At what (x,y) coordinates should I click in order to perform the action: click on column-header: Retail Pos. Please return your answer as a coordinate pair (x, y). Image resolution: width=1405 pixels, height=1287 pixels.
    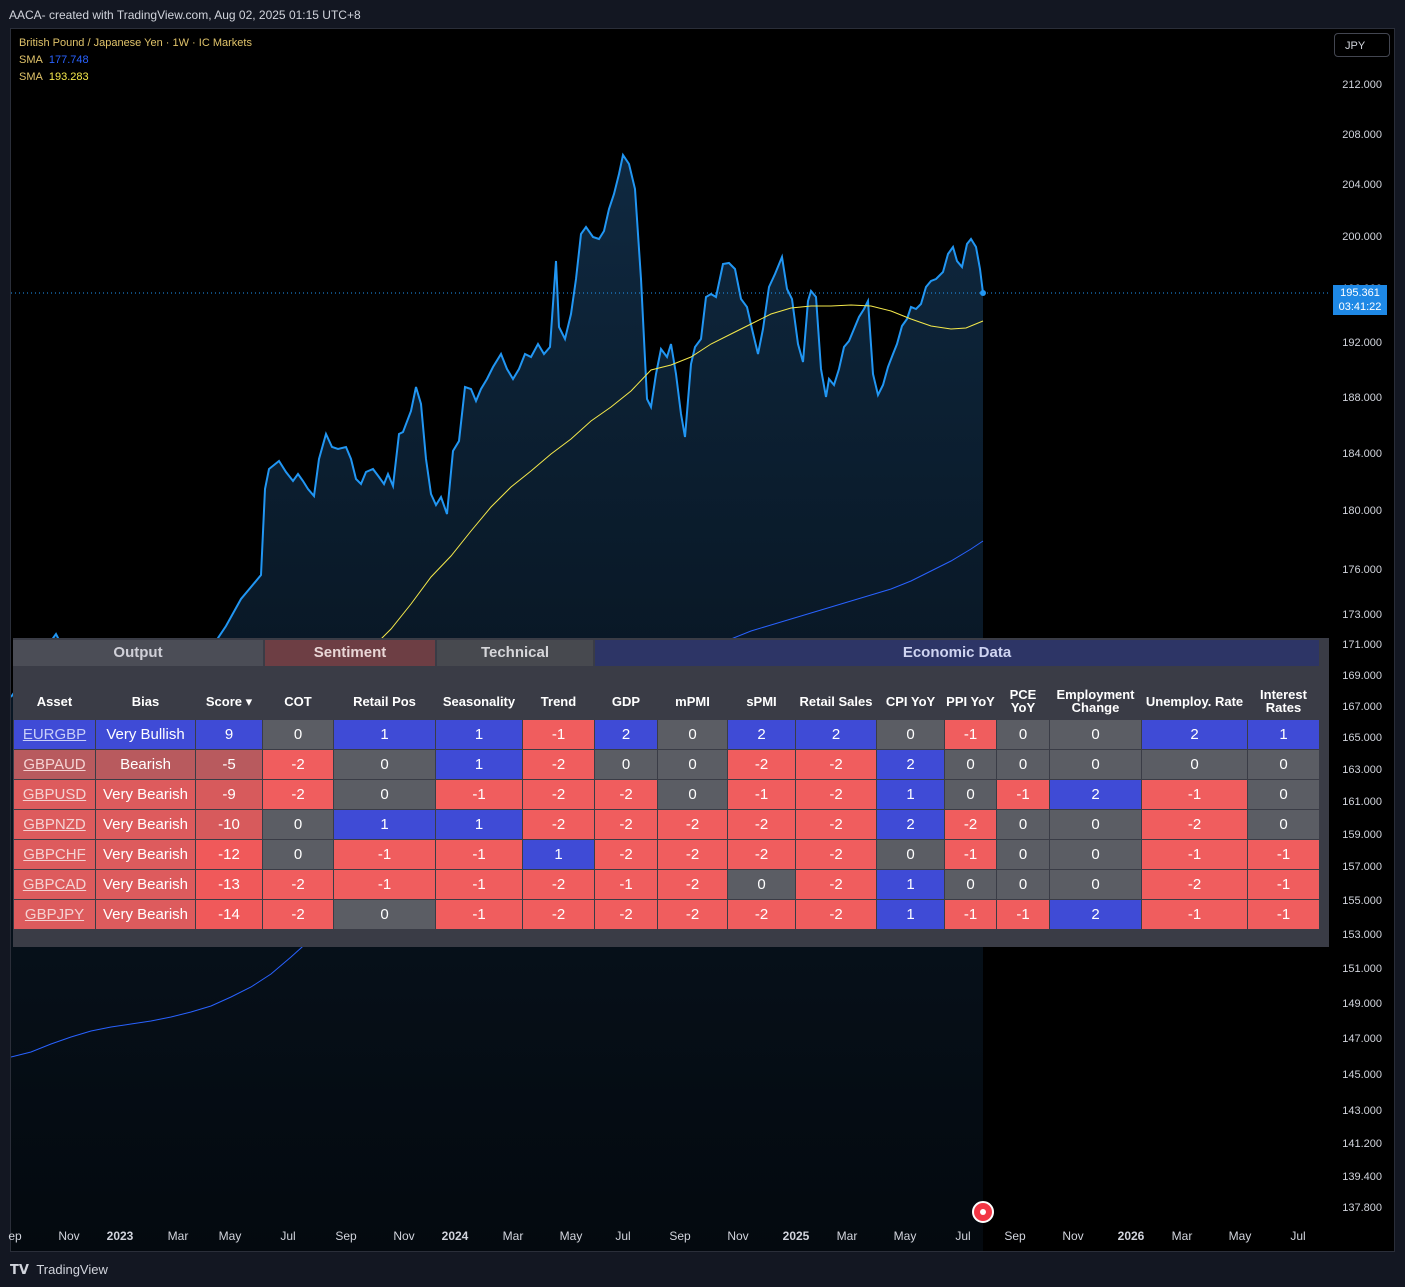
    Looking at the image, I should click on (384, 701).